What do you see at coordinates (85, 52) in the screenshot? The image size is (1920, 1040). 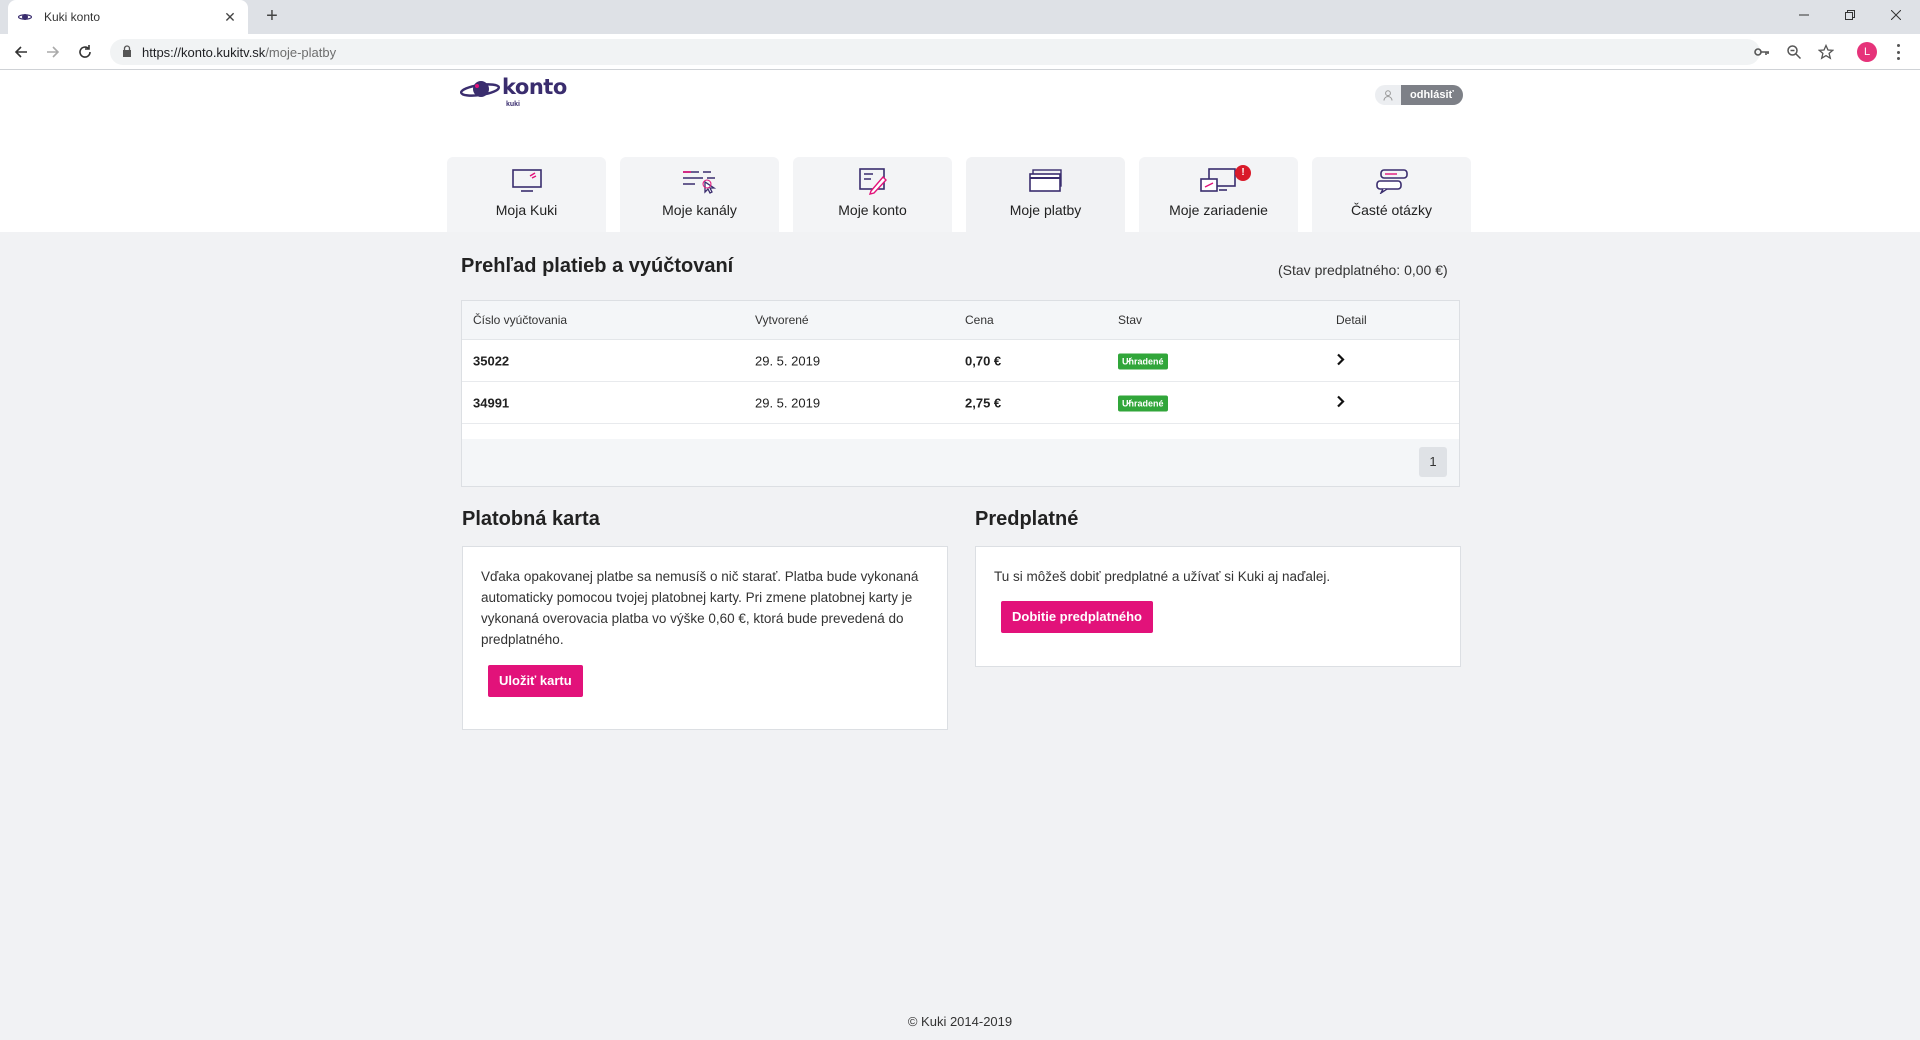 I see `reload-icon` at bounding box center [85, 52].